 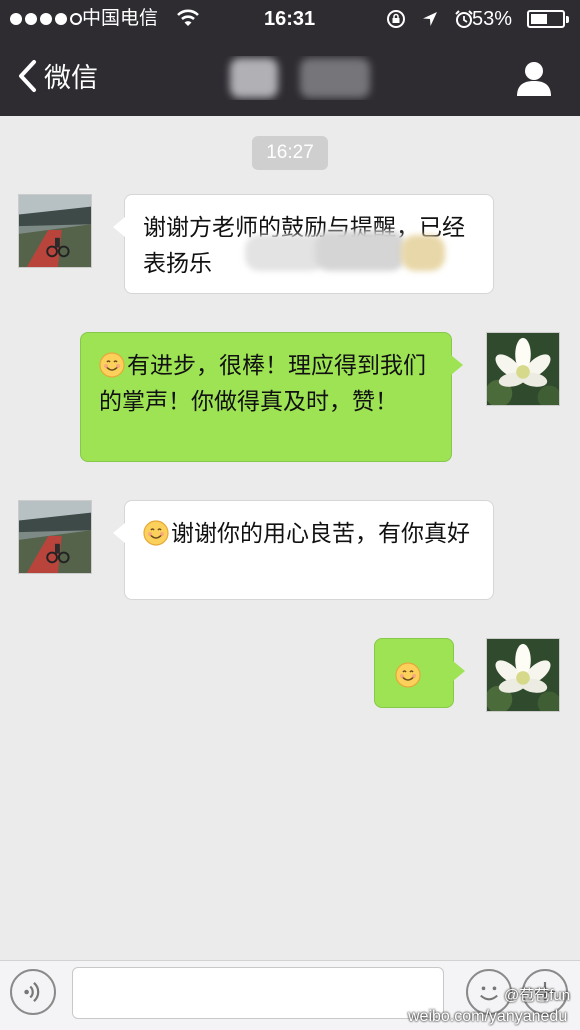 What do you see at coordinates (303, 550) in the screenshot?
I see `incoming-message-bubble: 谢谢你的用心良苦，有你真好` at bounding box center [303, 550].